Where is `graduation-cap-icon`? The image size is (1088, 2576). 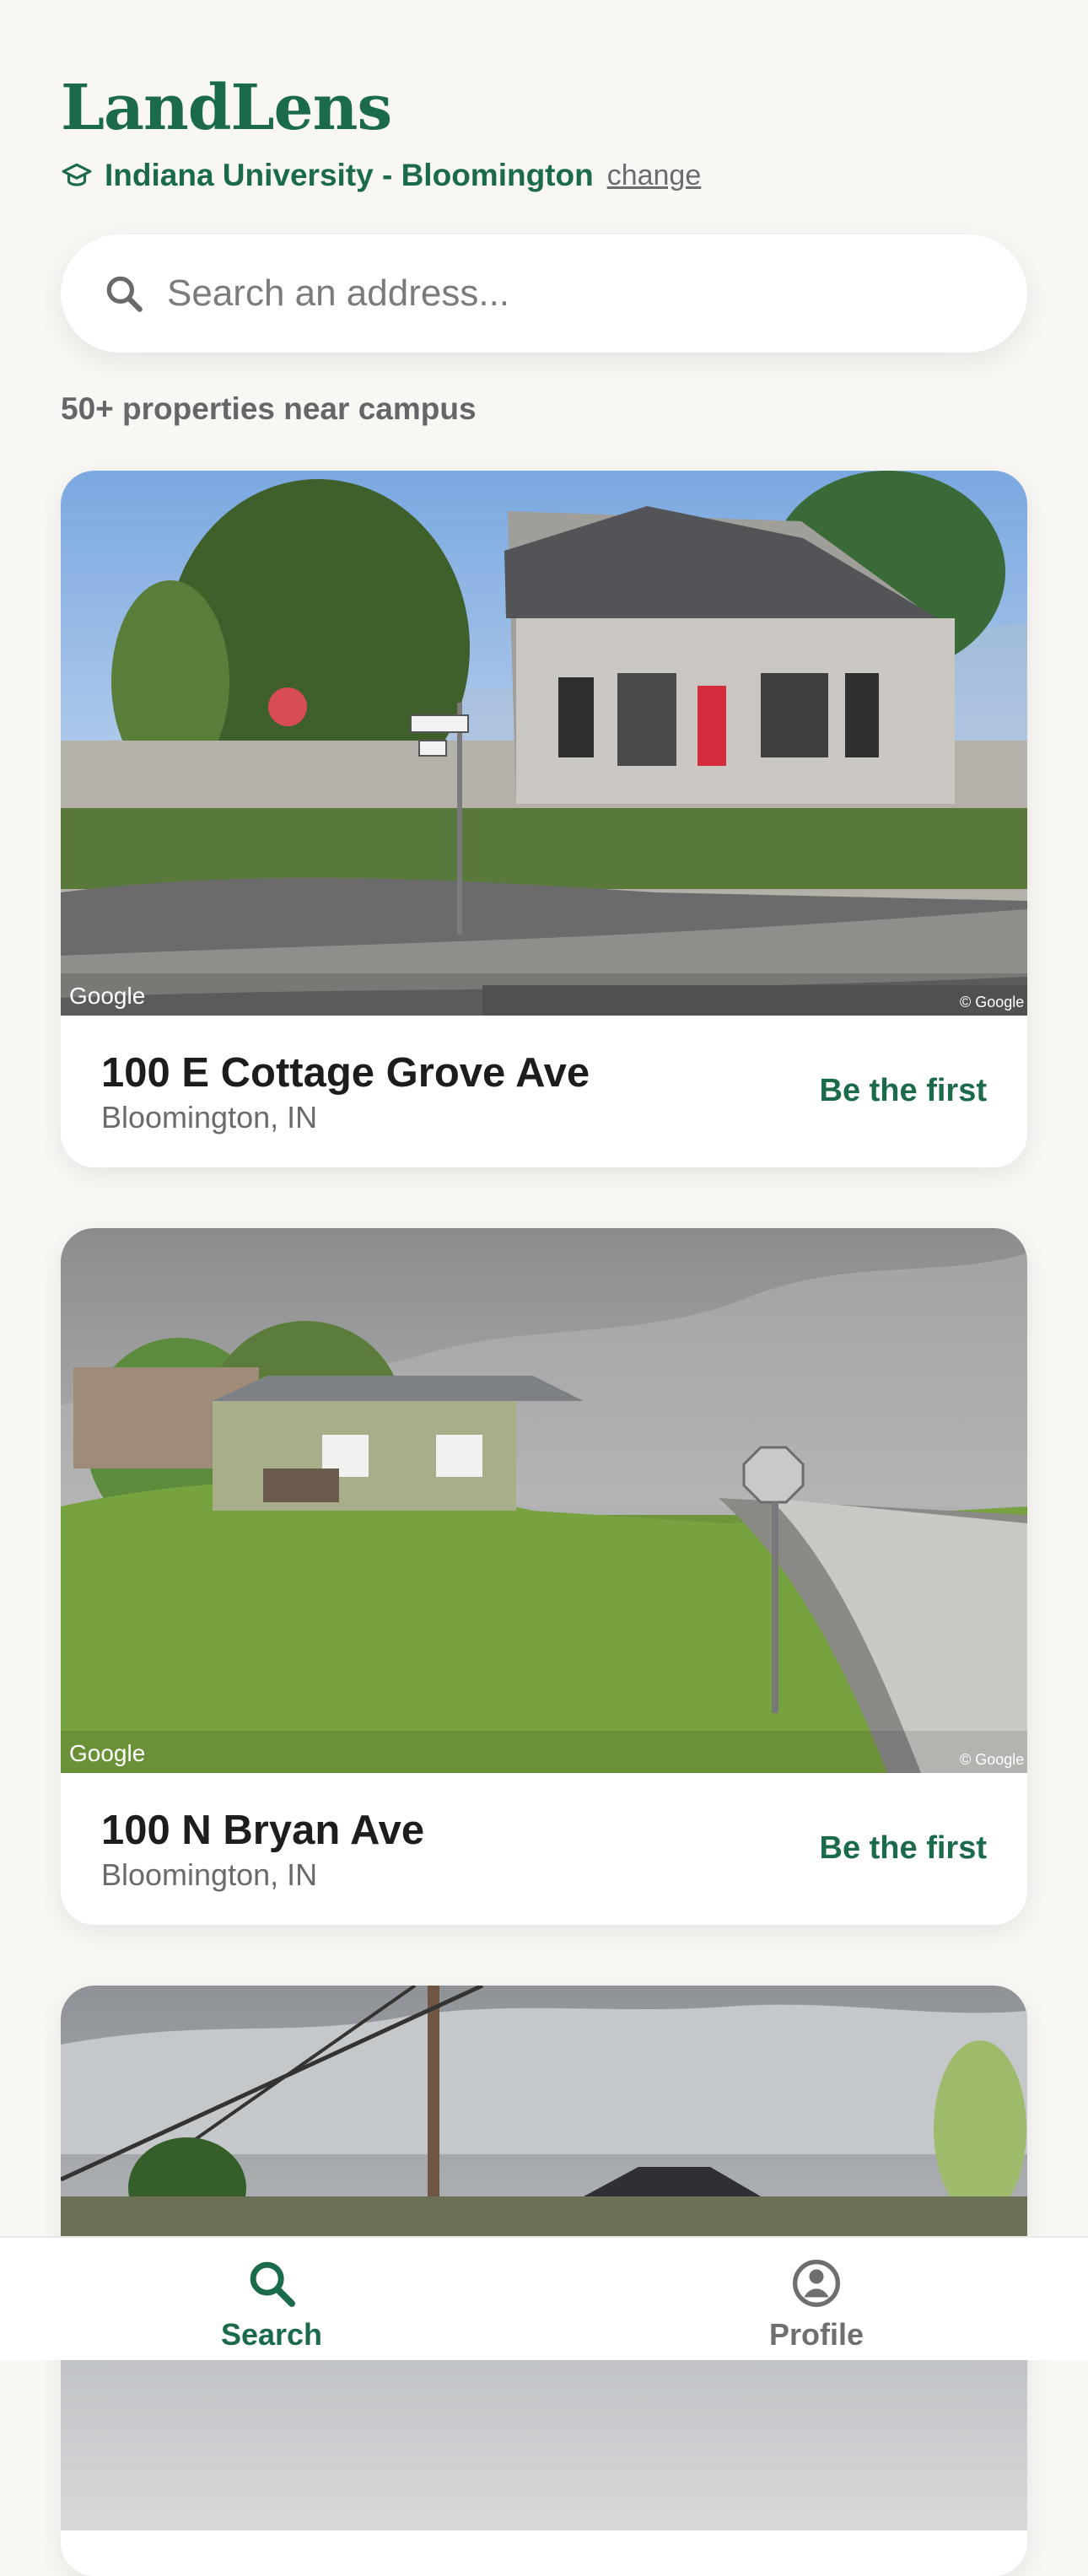
graduation-cap-icon is located at coordinates (77, 174).